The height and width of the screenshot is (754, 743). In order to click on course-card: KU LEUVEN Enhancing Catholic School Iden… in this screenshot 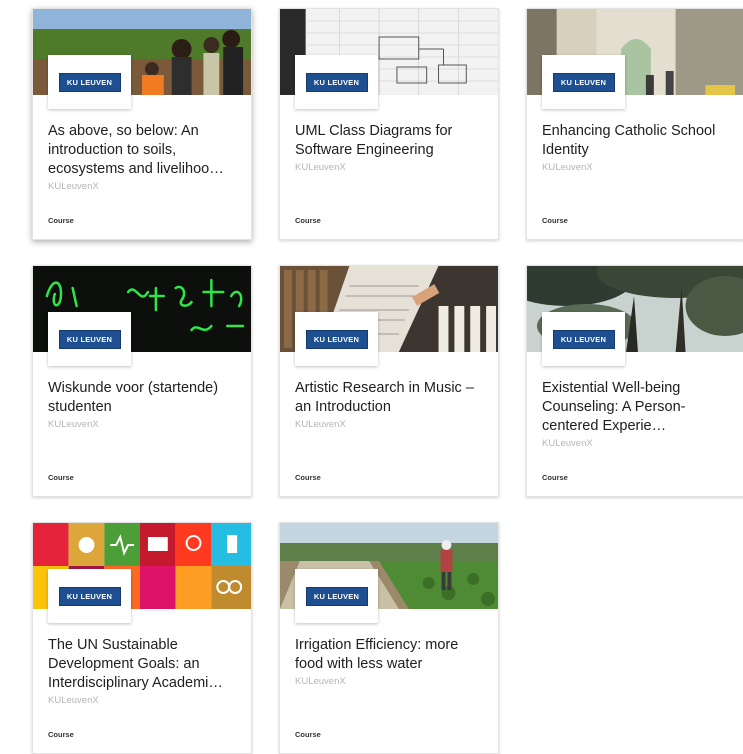, I will do `click(634, 124)`.